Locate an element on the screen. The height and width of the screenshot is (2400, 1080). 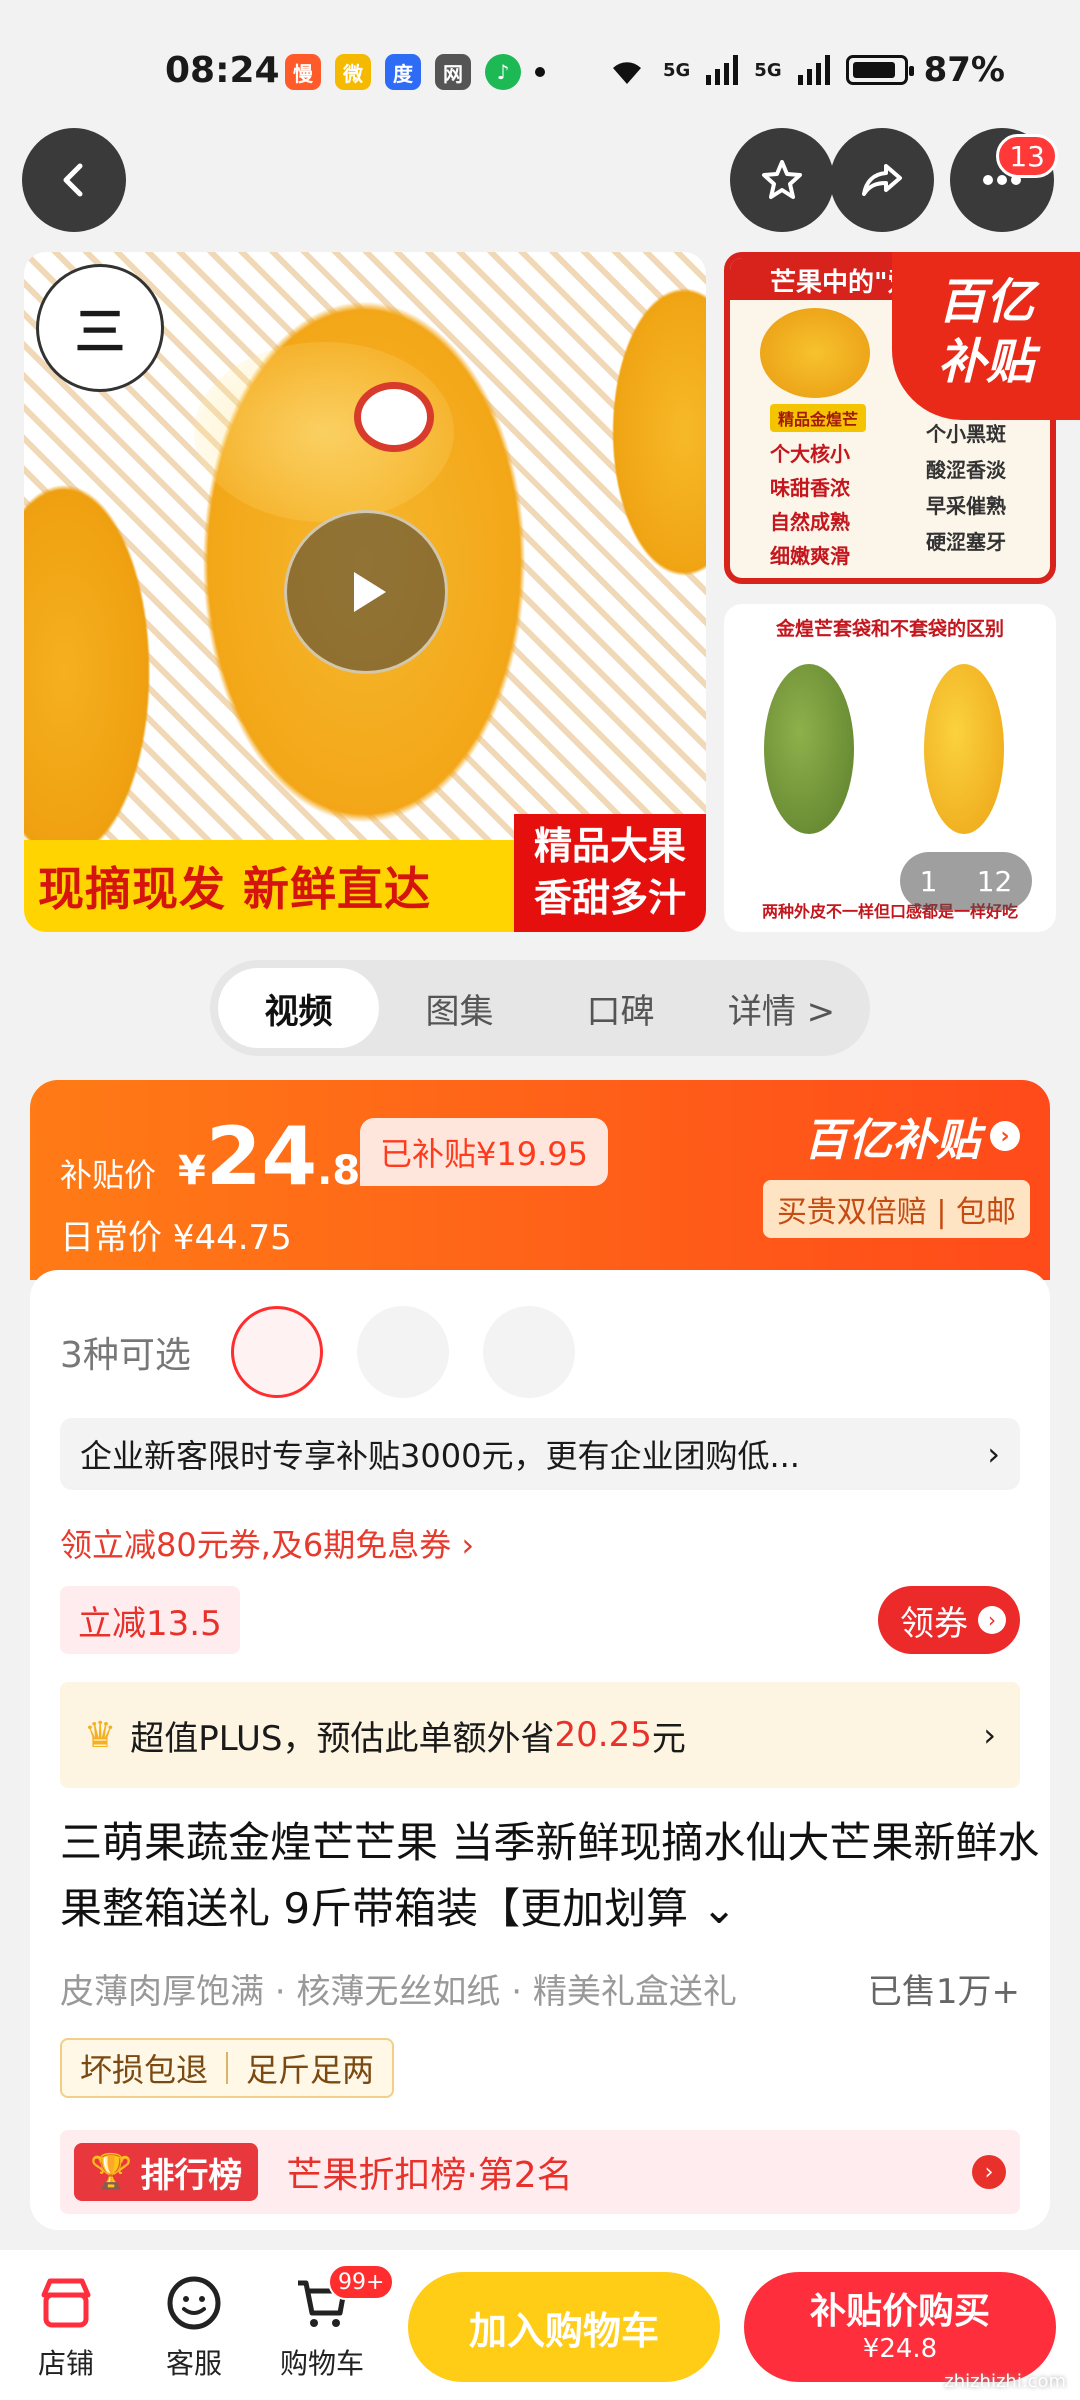
get-coupon-button: 领券 › is located at coordinates (949, 1620).